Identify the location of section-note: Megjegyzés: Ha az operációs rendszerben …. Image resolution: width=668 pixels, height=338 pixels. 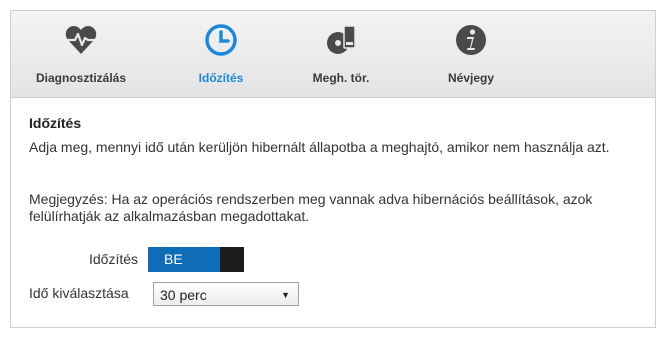
(311, 207).